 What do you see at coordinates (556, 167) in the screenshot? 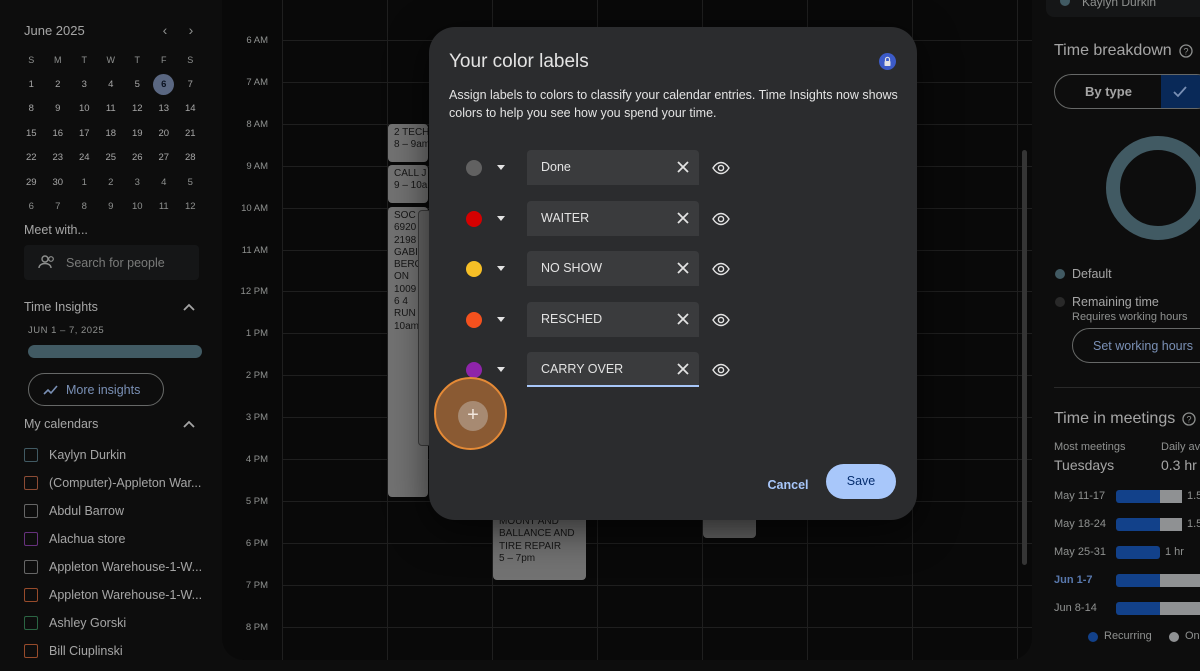
I see `label-name-value: Done` at bounding box center [556, 167].